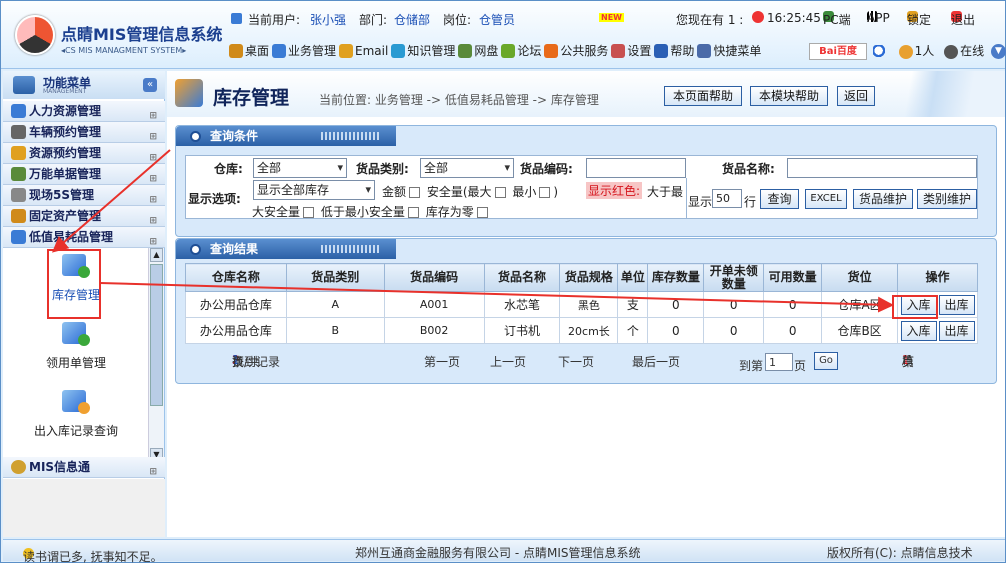  I want to click on sidebar-item-5: 固定资产管理 ⊞, so click(84, 216).